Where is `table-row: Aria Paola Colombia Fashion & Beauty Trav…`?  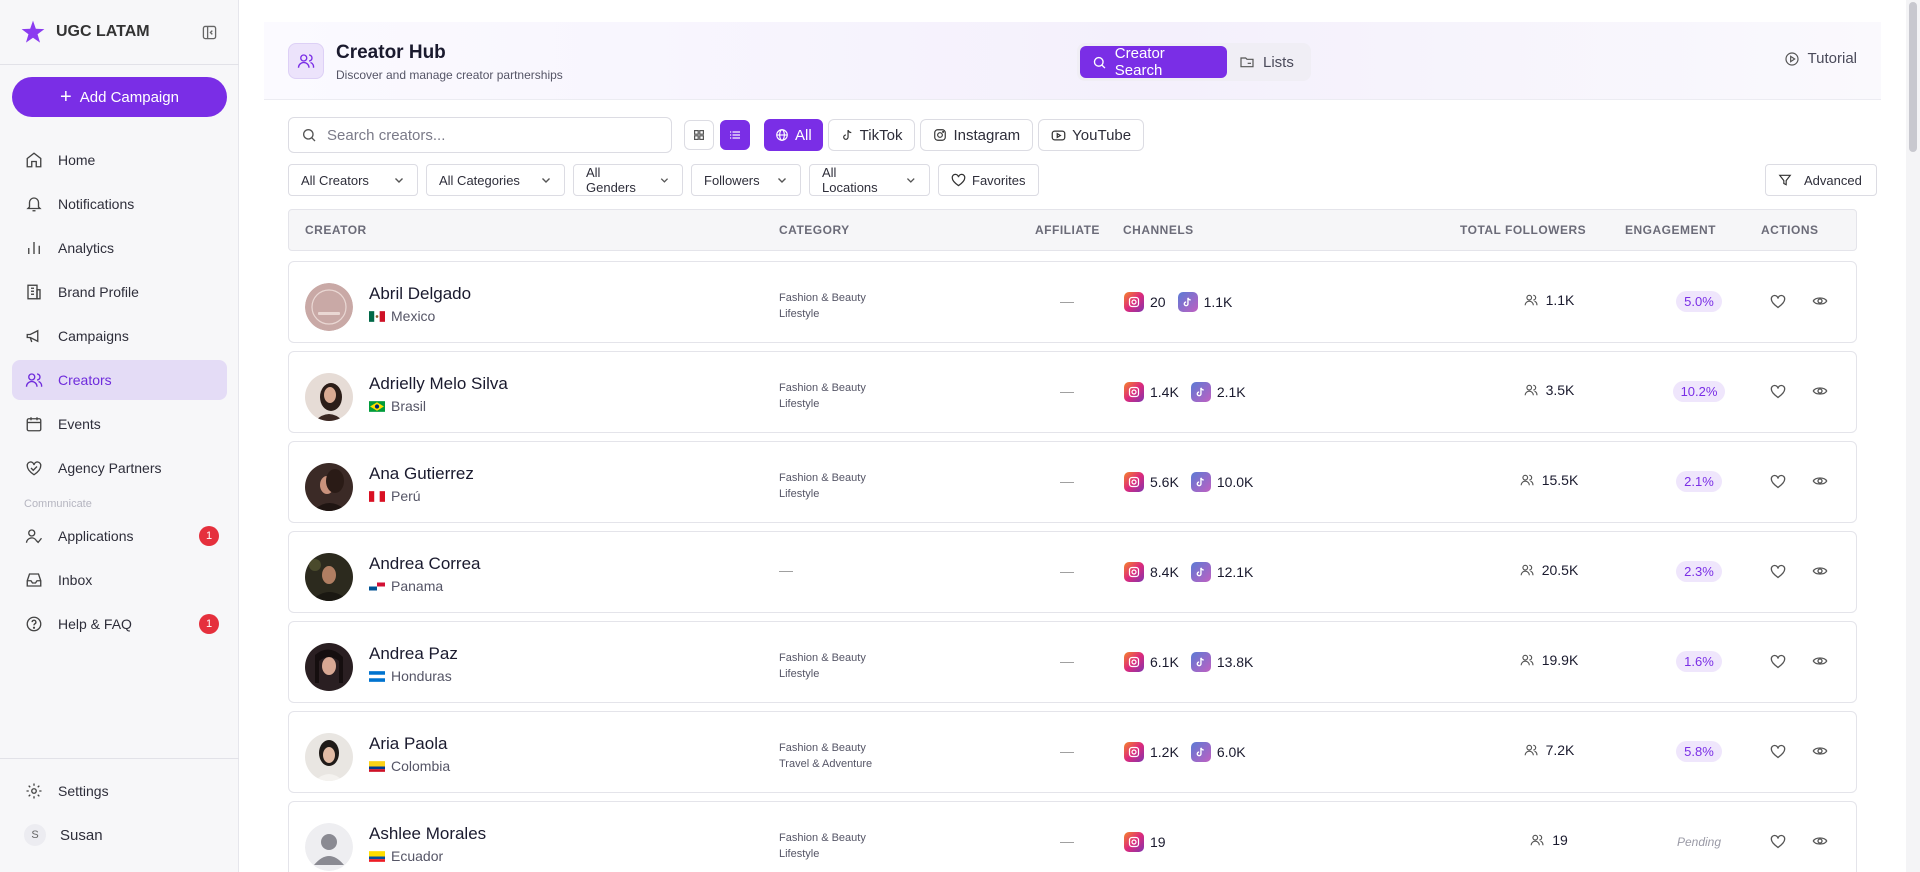
table-row: Aria Paola Colombia Fashion & Beauty Trav… is located at coordinates (1072, 752).